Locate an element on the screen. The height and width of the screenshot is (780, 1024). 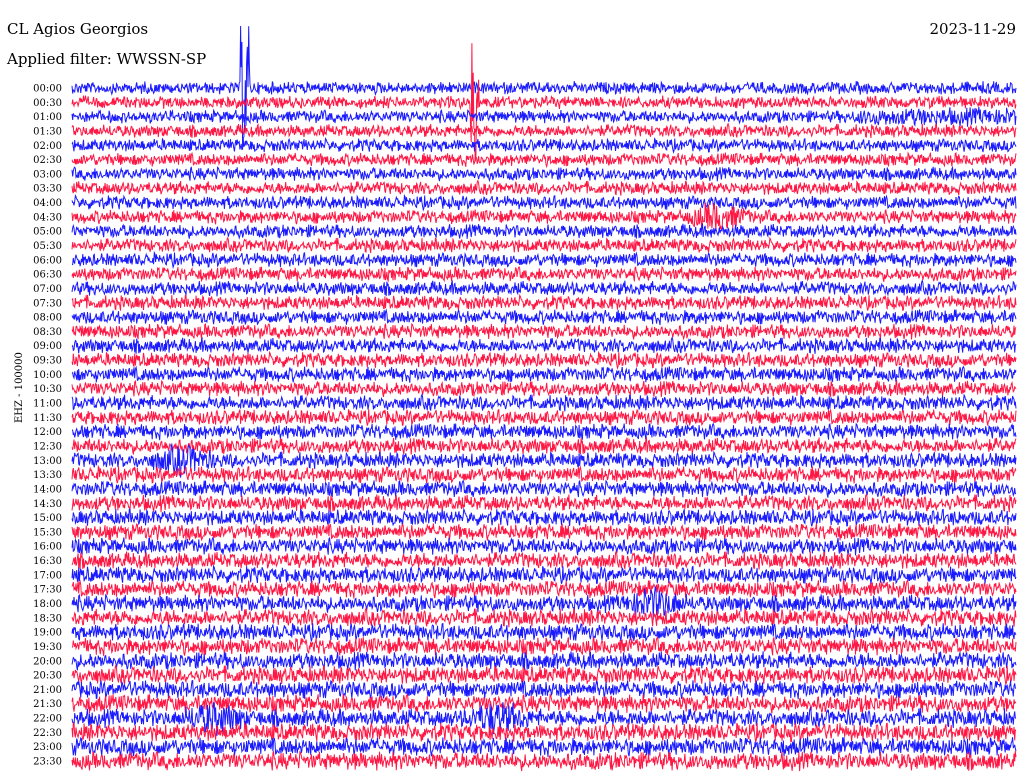
row-time-label: 15:30 is located at coordinates (47, 532).